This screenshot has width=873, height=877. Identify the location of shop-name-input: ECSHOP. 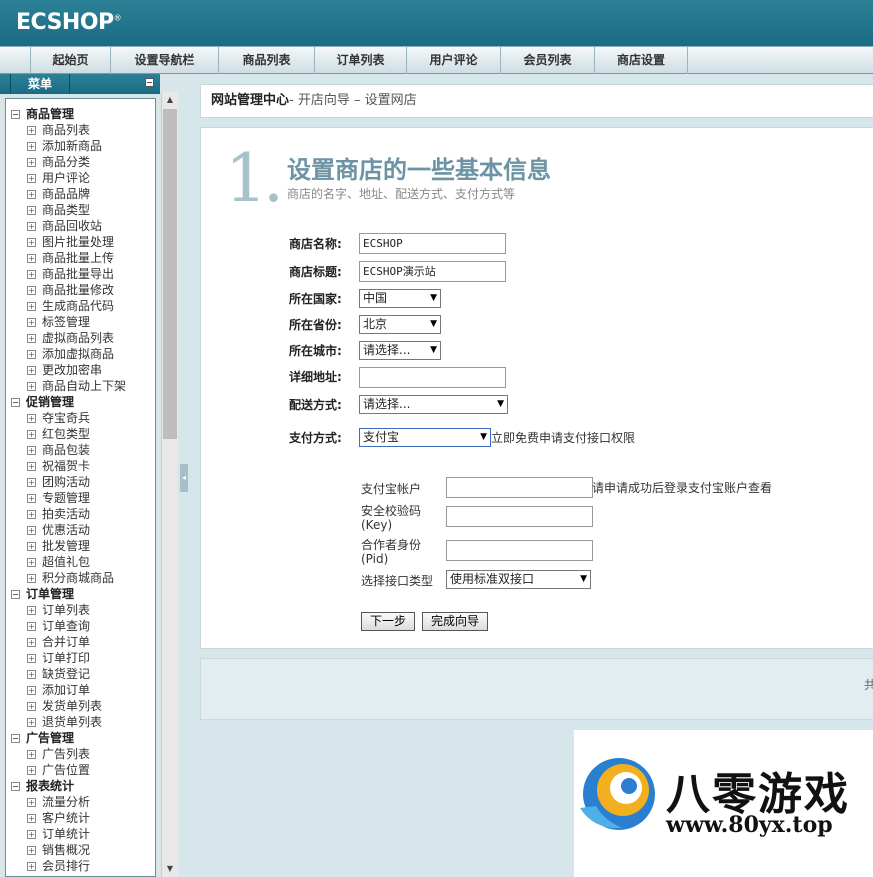
(432, 243).